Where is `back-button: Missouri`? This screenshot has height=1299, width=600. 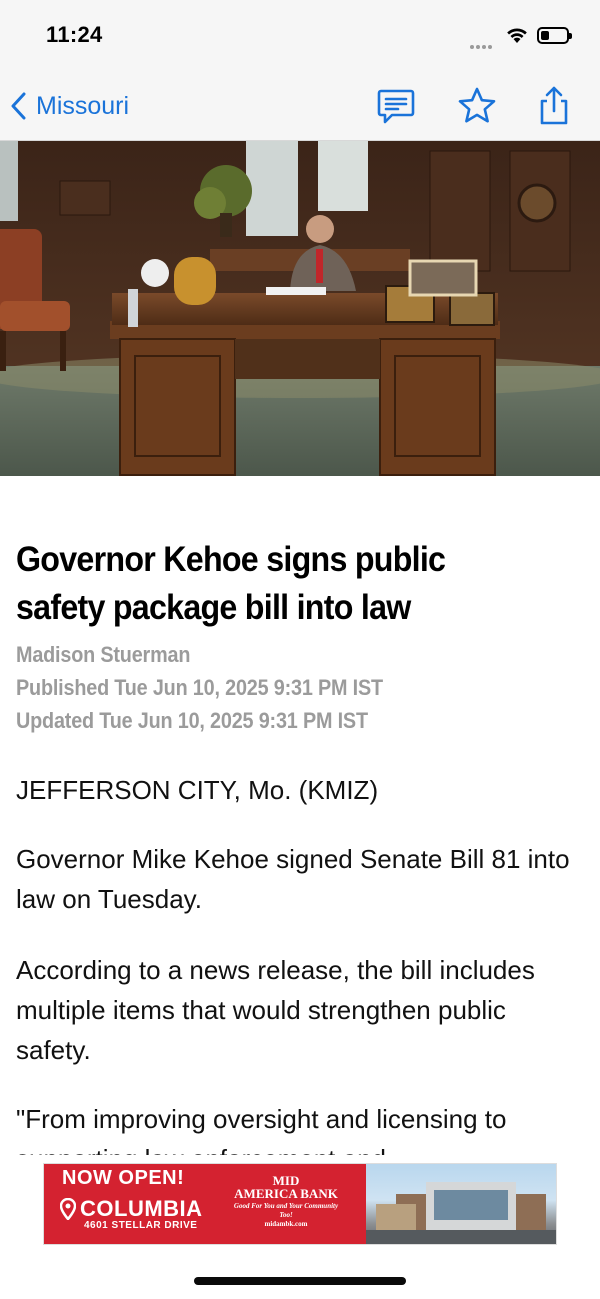 back-button: Missouri is located at coordinates (69, 106).